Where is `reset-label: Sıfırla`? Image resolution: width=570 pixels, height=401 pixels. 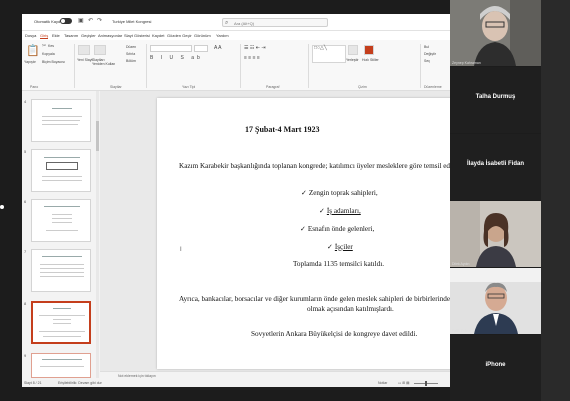 reset-label: Sıfırla is located at coordinates (130, 54).